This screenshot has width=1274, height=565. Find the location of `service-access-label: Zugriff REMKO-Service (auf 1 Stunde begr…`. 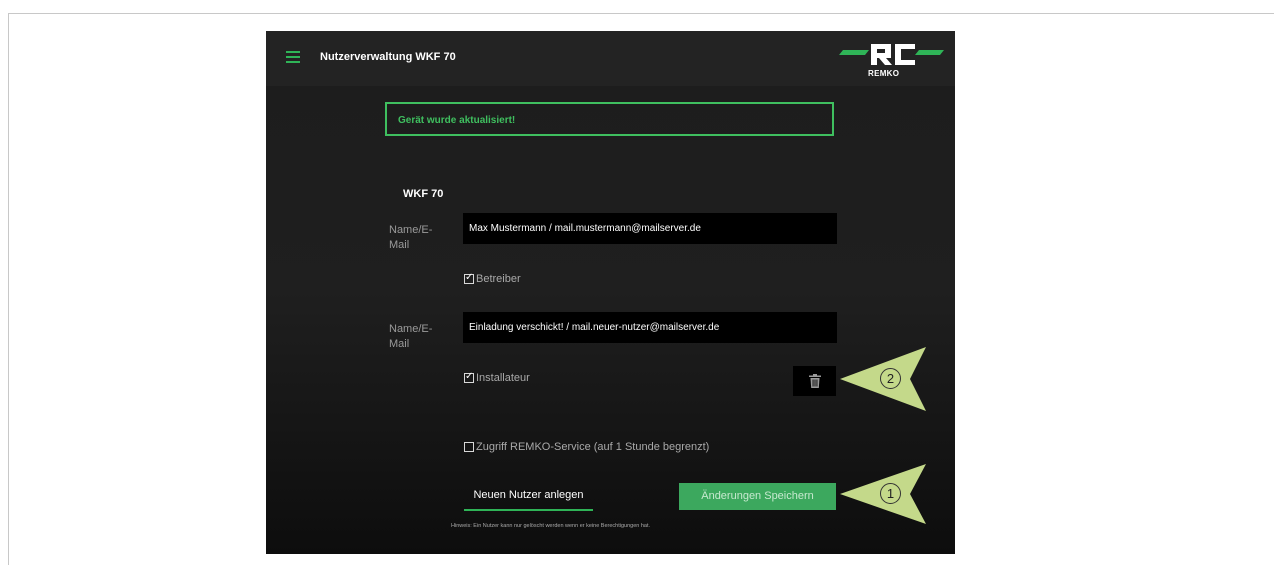

service-access-label: Zugriff REMKO-Service (auf 1 Stunde begr… is located at coordinates (593, 447).